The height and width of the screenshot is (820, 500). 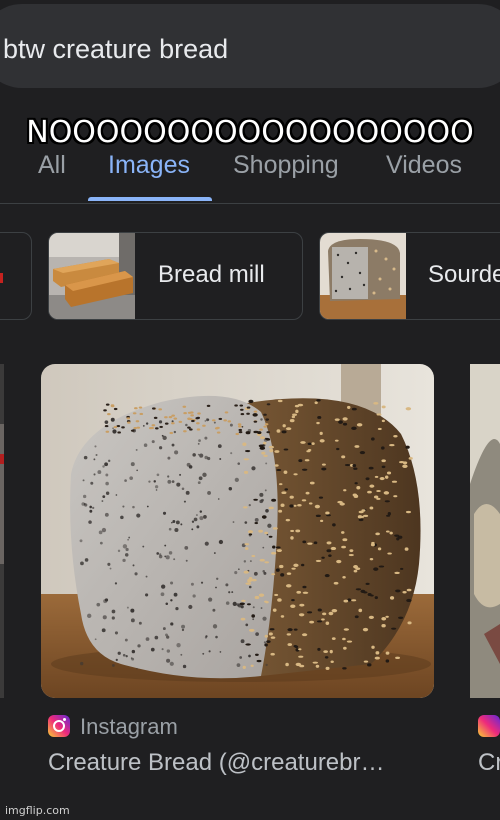 I want to click on chip-partial-left, so click(x=16, y=276).